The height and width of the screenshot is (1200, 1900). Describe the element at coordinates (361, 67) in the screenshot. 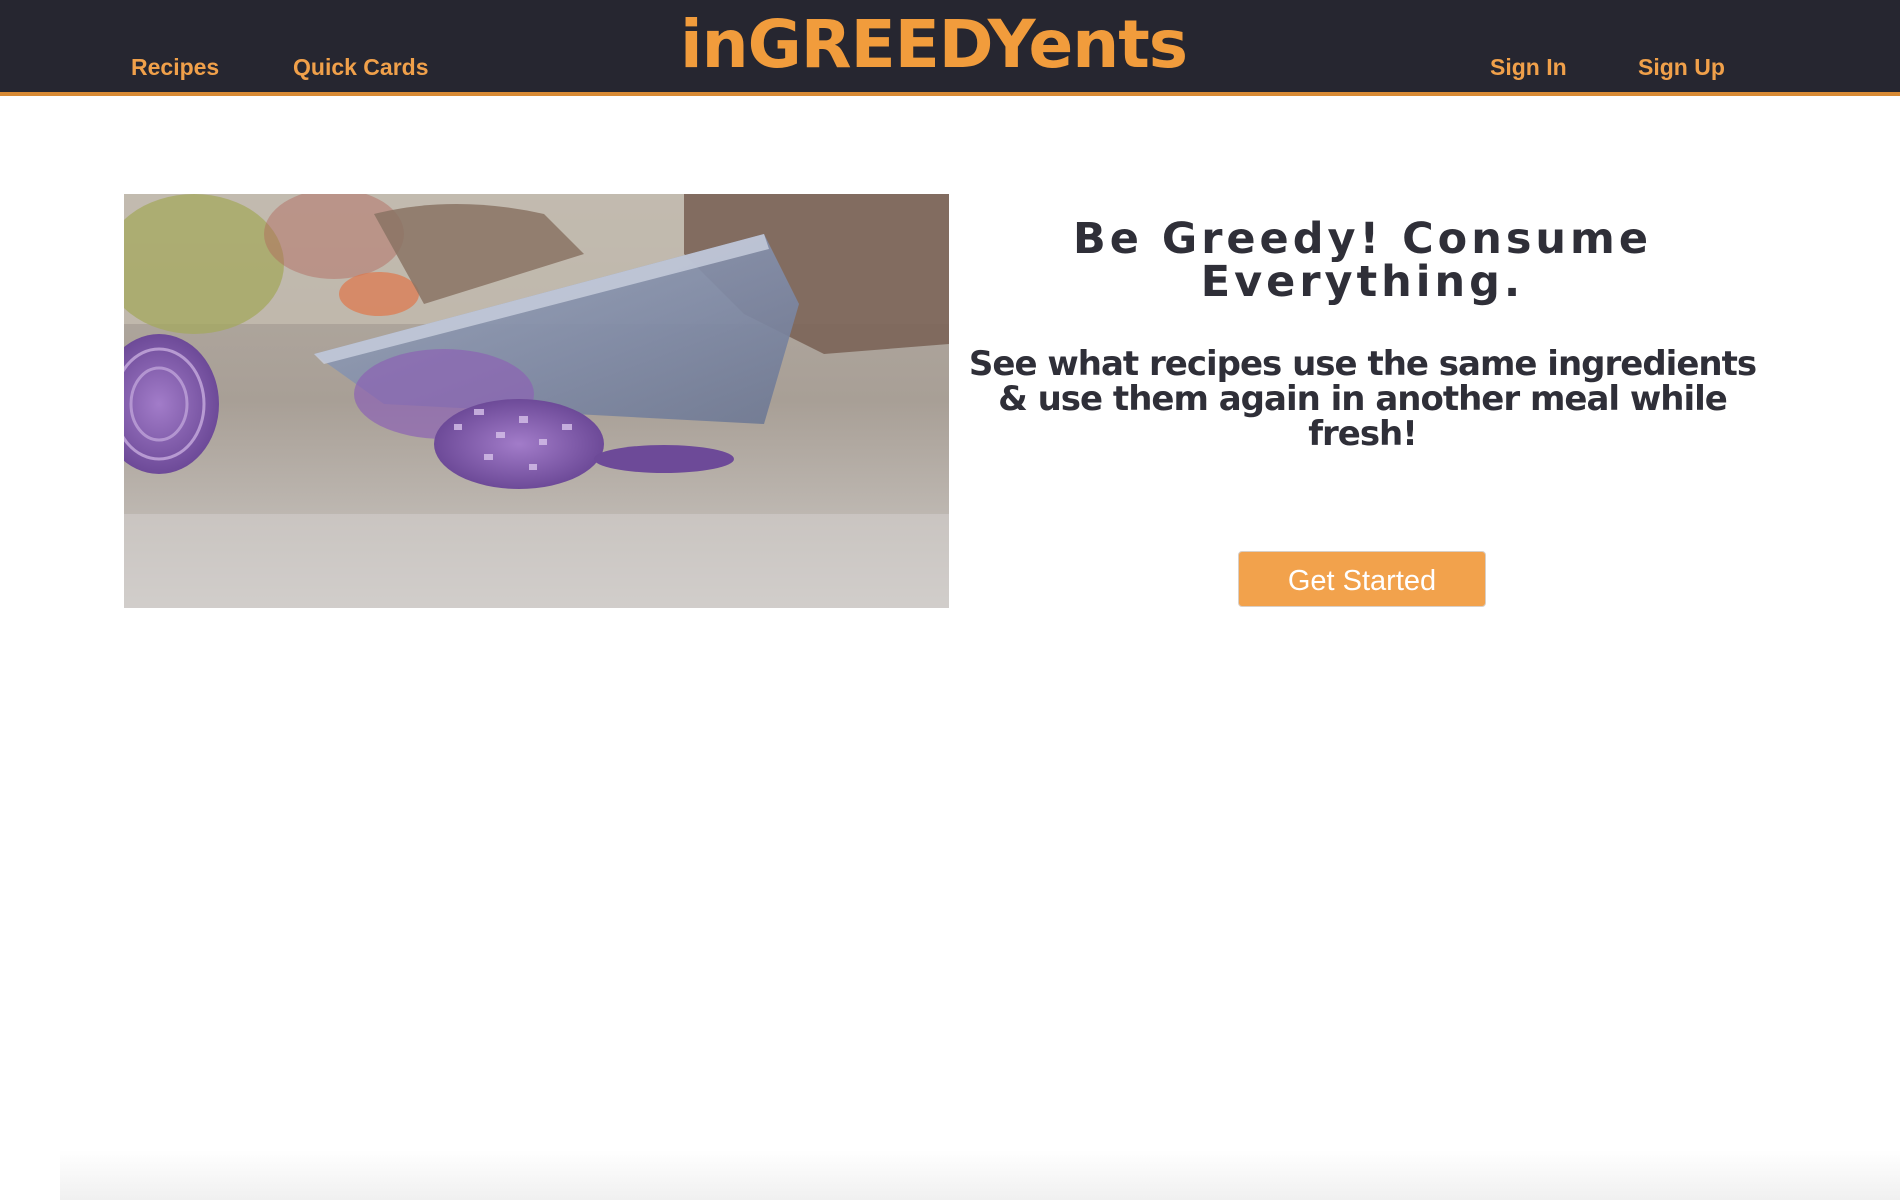

I see `nav-link-quick-cards: Quick Cards` at that location.